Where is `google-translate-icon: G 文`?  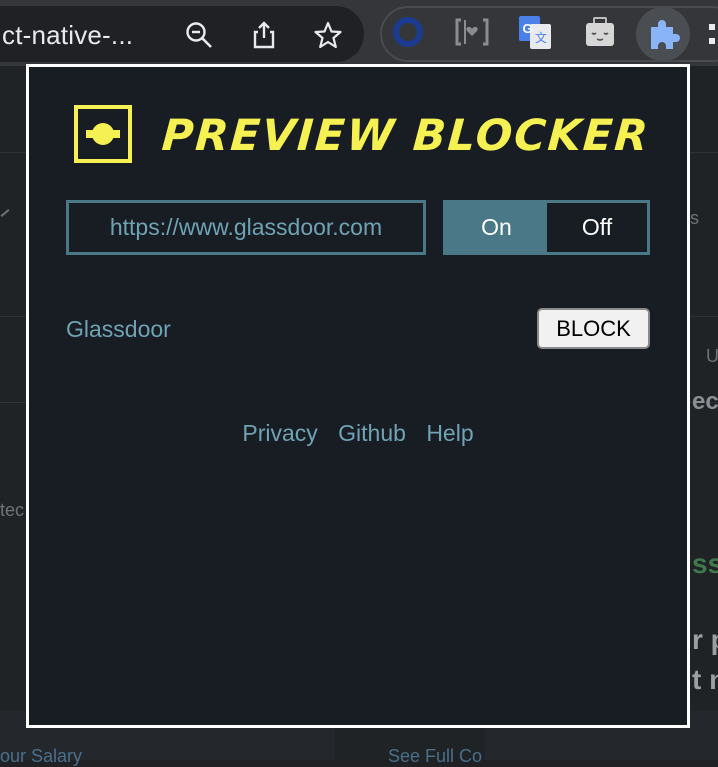 google-translate-icon: G 文 is located at coordinates (535, 32).